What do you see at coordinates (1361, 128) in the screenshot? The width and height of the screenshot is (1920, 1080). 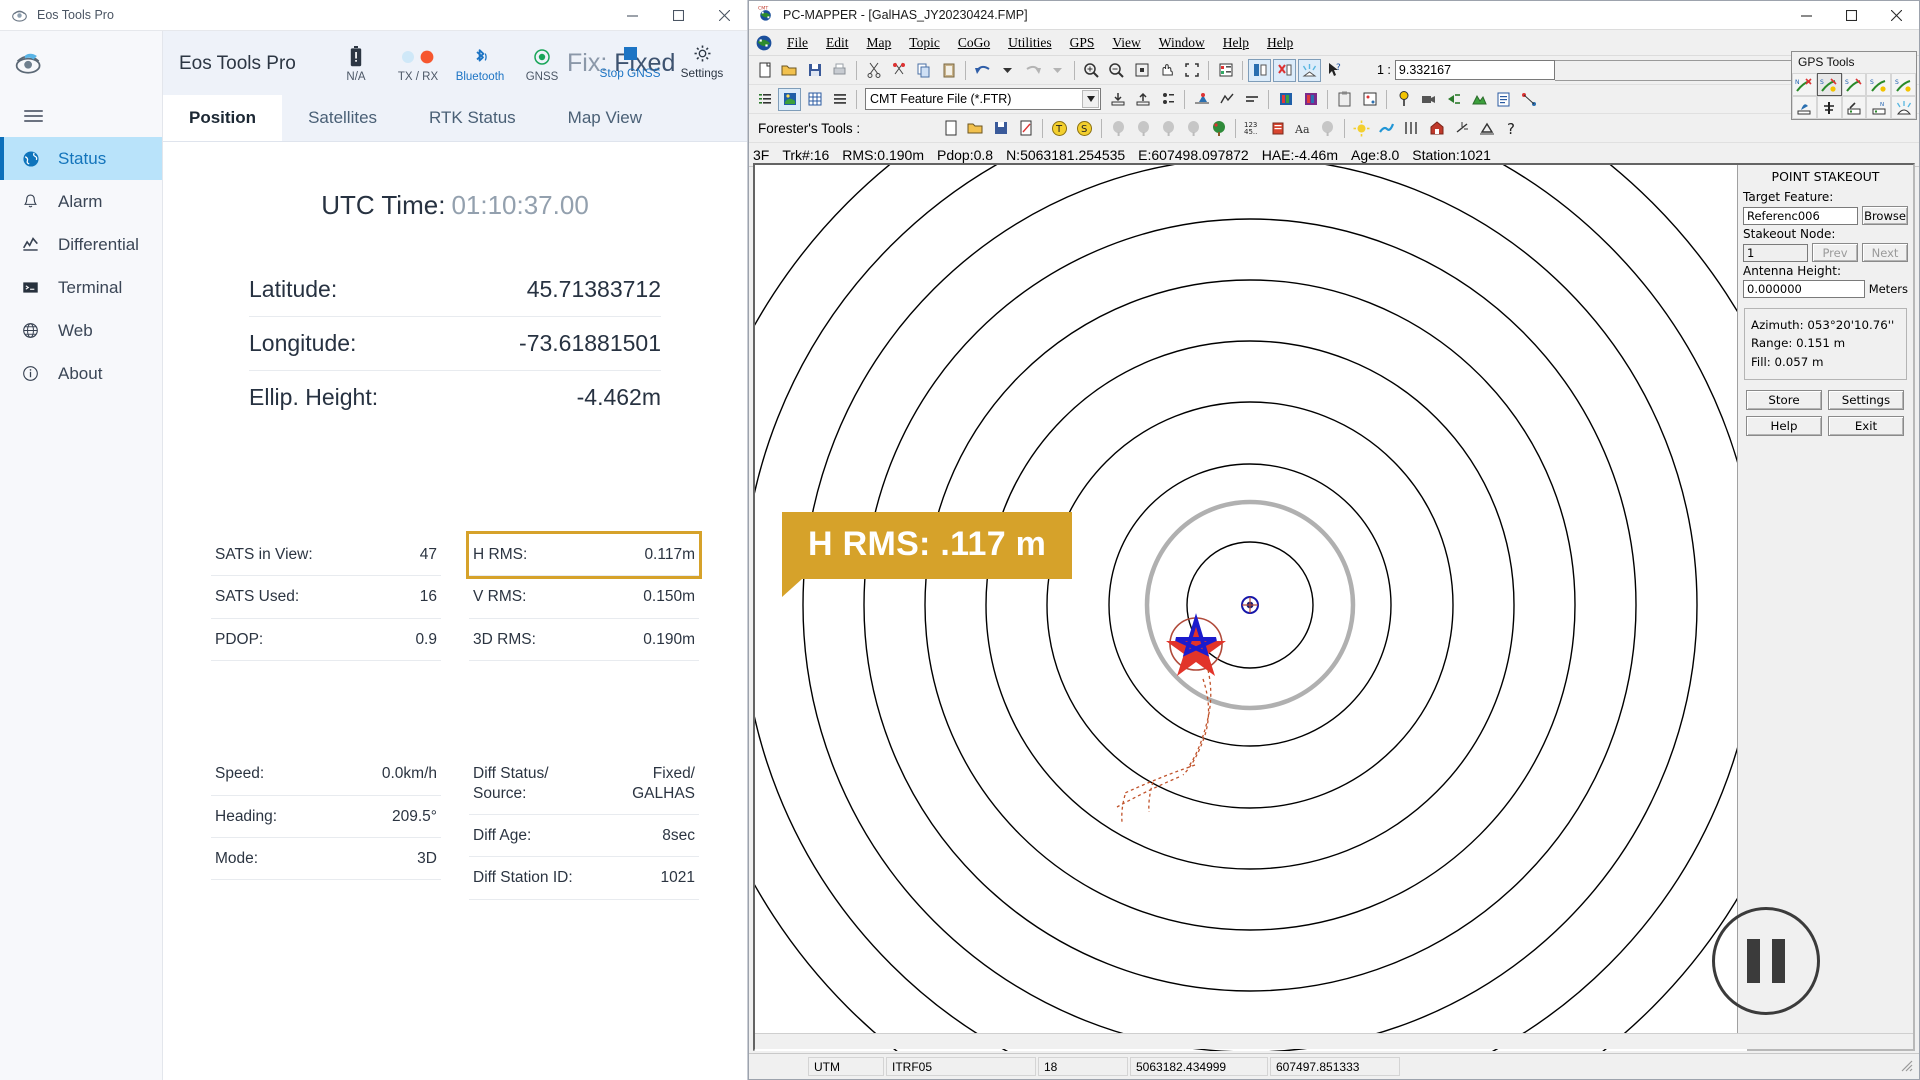 I see `sun-icon` at bounding box center [1361, 128].